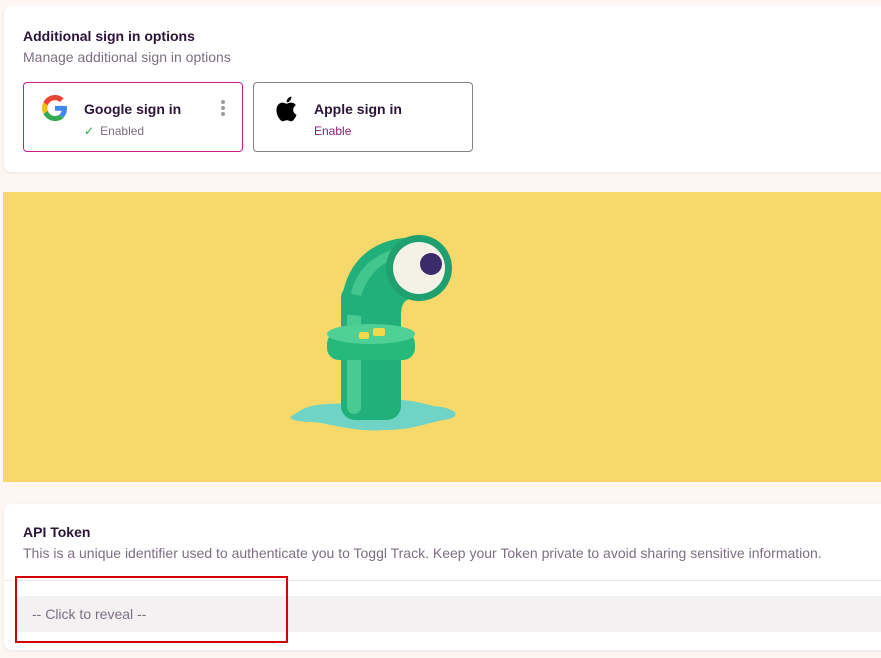 The height and width of the screenshot is (658, 881). Describe the element at coordinates (358, 109) in the screenshot. I see `apple-signin-label: Apple sign in` at that location.